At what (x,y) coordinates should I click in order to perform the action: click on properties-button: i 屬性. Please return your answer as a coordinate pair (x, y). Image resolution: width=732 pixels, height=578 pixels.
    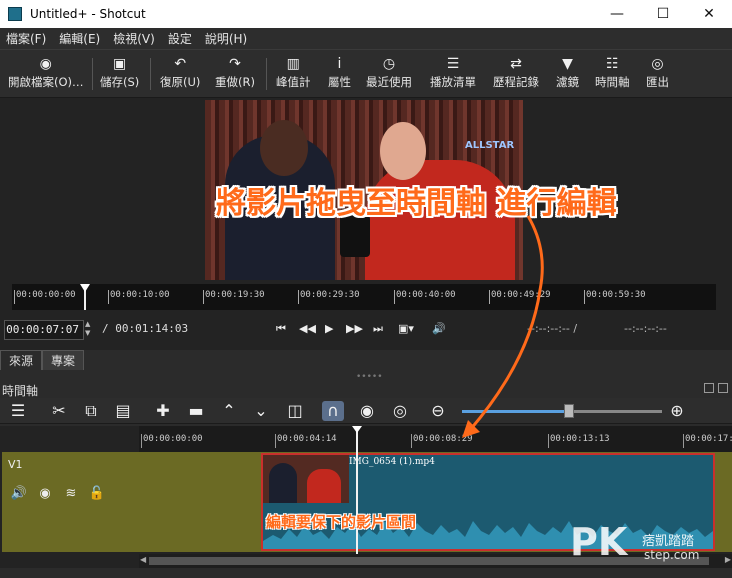
    Looking at the image, I should click on (339, 74).